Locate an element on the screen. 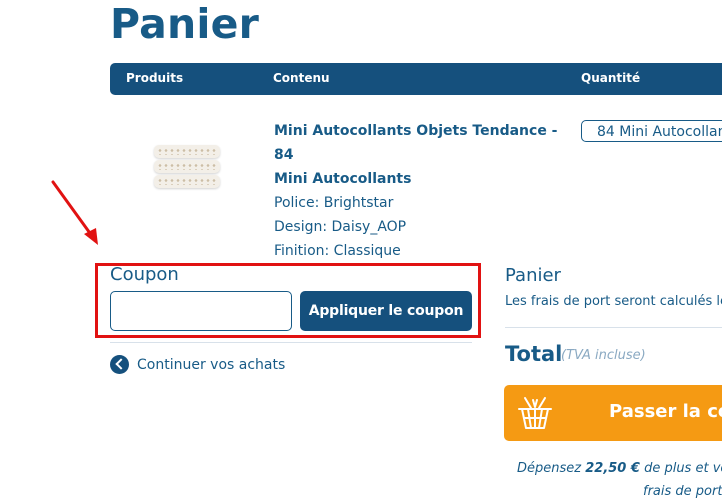 The width and height of the screenshot is (722, 502). basket-icon is located at coordinates (535, 413).